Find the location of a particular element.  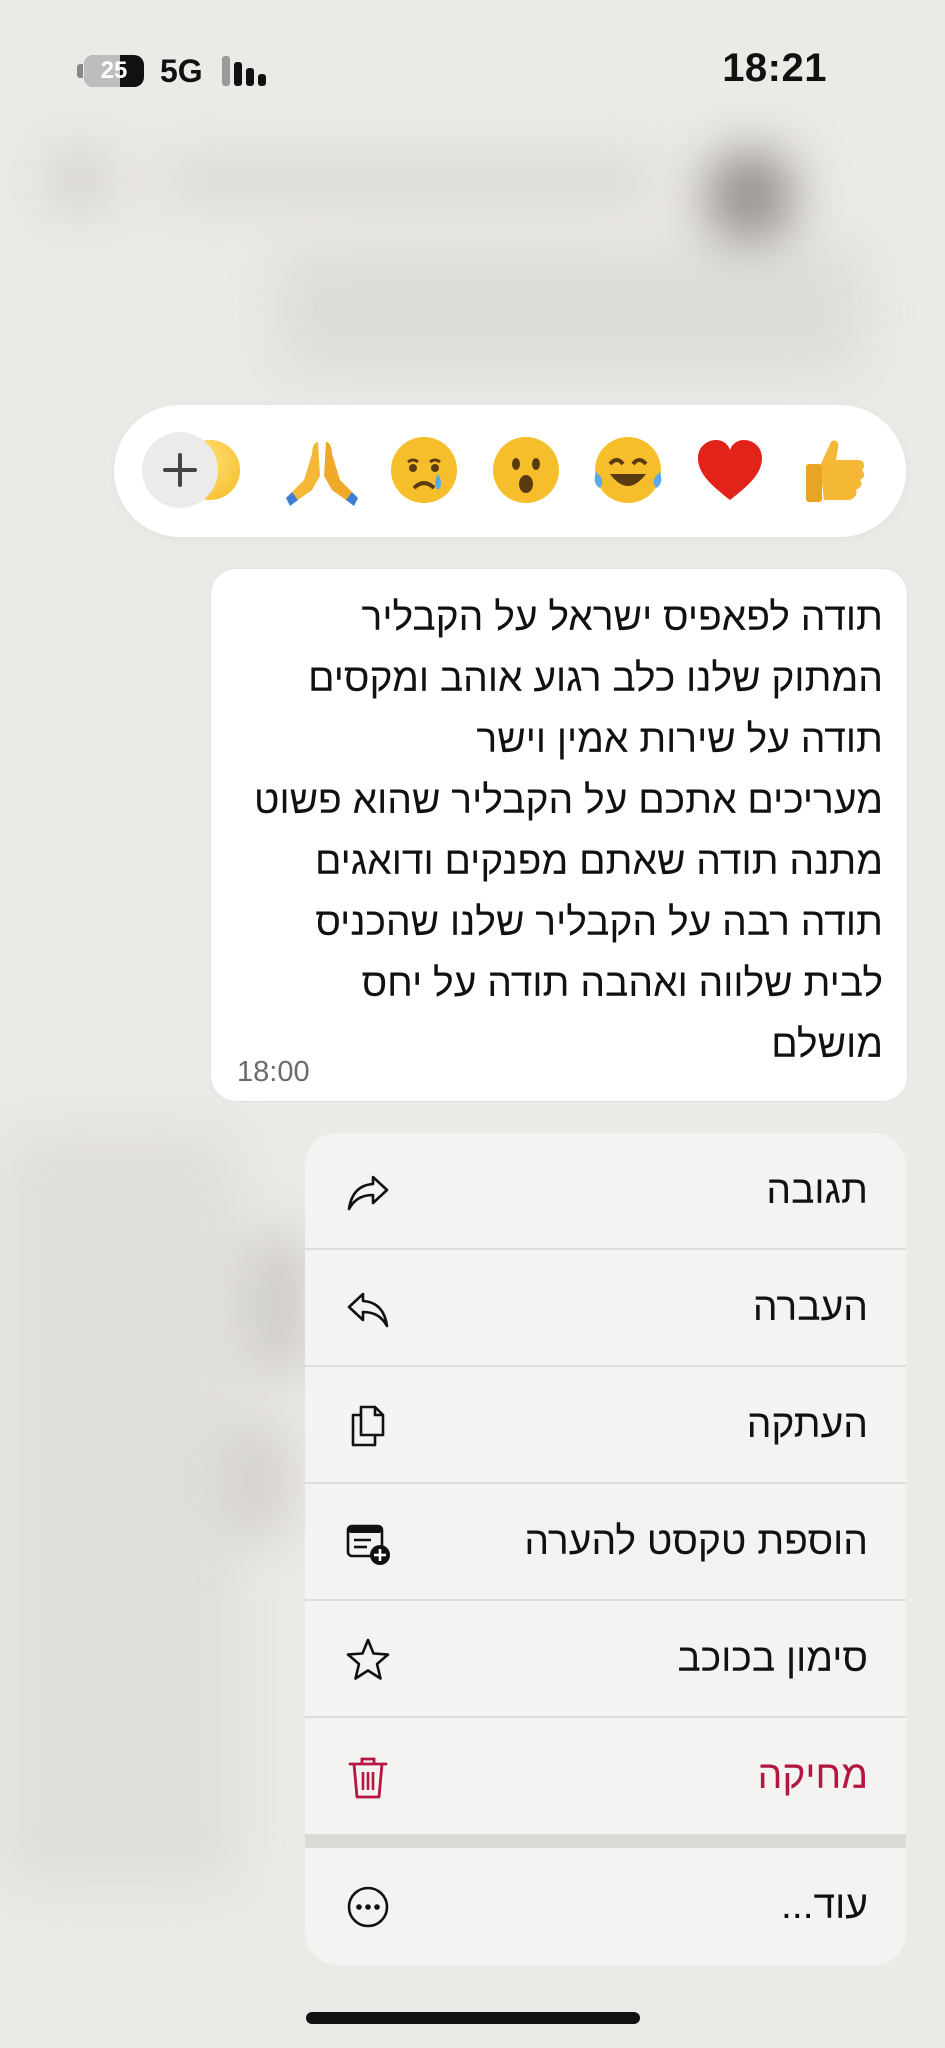

reply-arrow-icon is located at coordinates (368, 1193).